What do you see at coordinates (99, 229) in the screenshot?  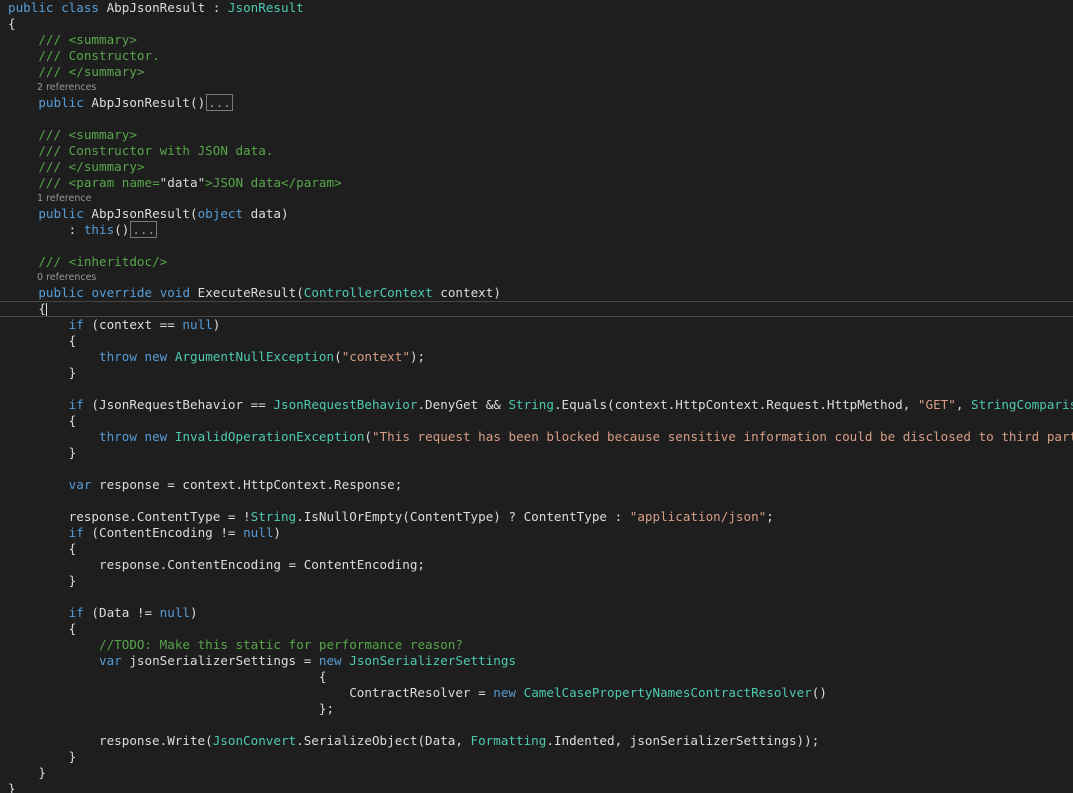 I see `code-token-kw: this` at bounding box center [99, 229].